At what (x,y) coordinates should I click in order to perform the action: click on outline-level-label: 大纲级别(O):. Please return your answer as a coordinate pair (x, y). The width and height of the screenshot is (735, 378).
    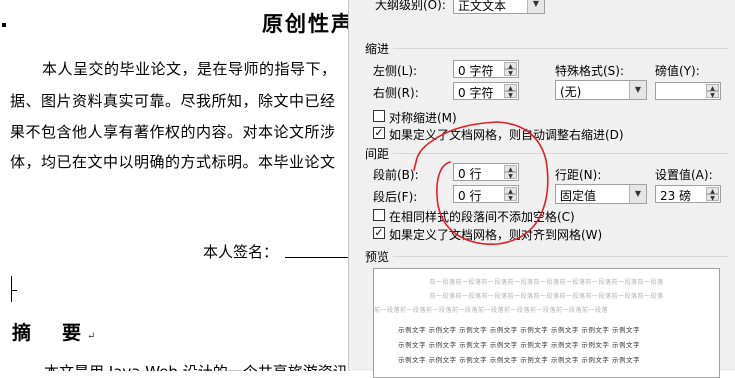
    Looking at the image, I should click on (410, 6).